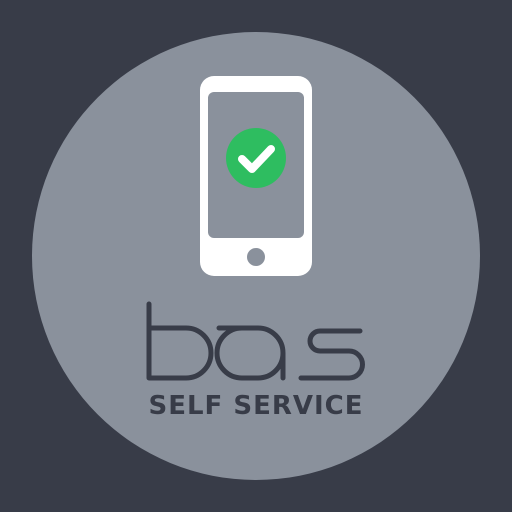  What do you see at coordinates (180, 341) in the screenshot?
I see `wordmark-letter-b` at bounding box center [180, 341].